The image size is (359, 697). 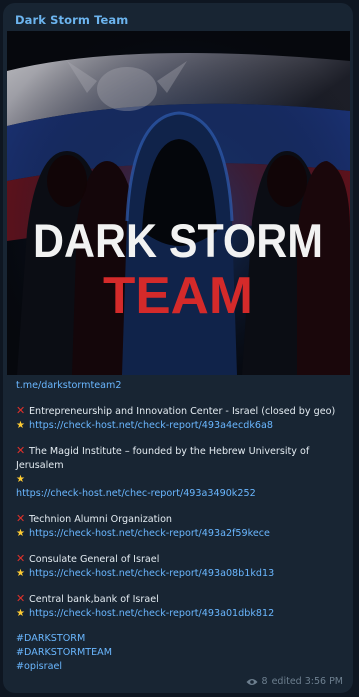 I want to click on hashtag: #DARKSTORMTEAM, so click(x=179, y=653).